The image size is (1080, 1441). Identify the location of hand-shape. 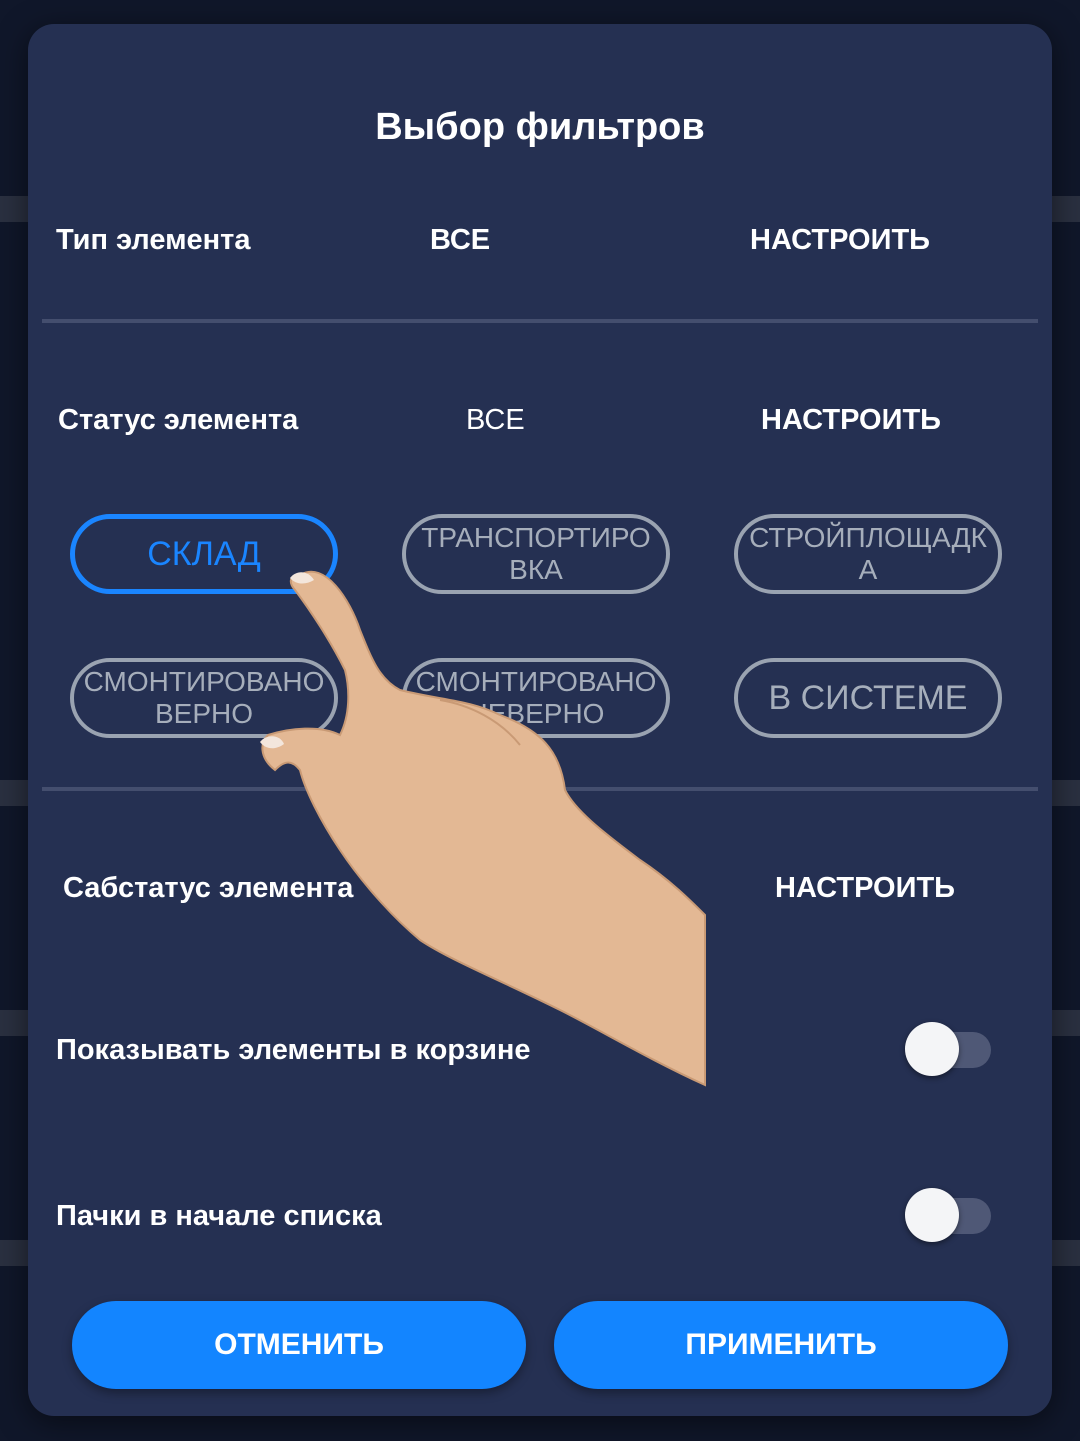
(483, 828).